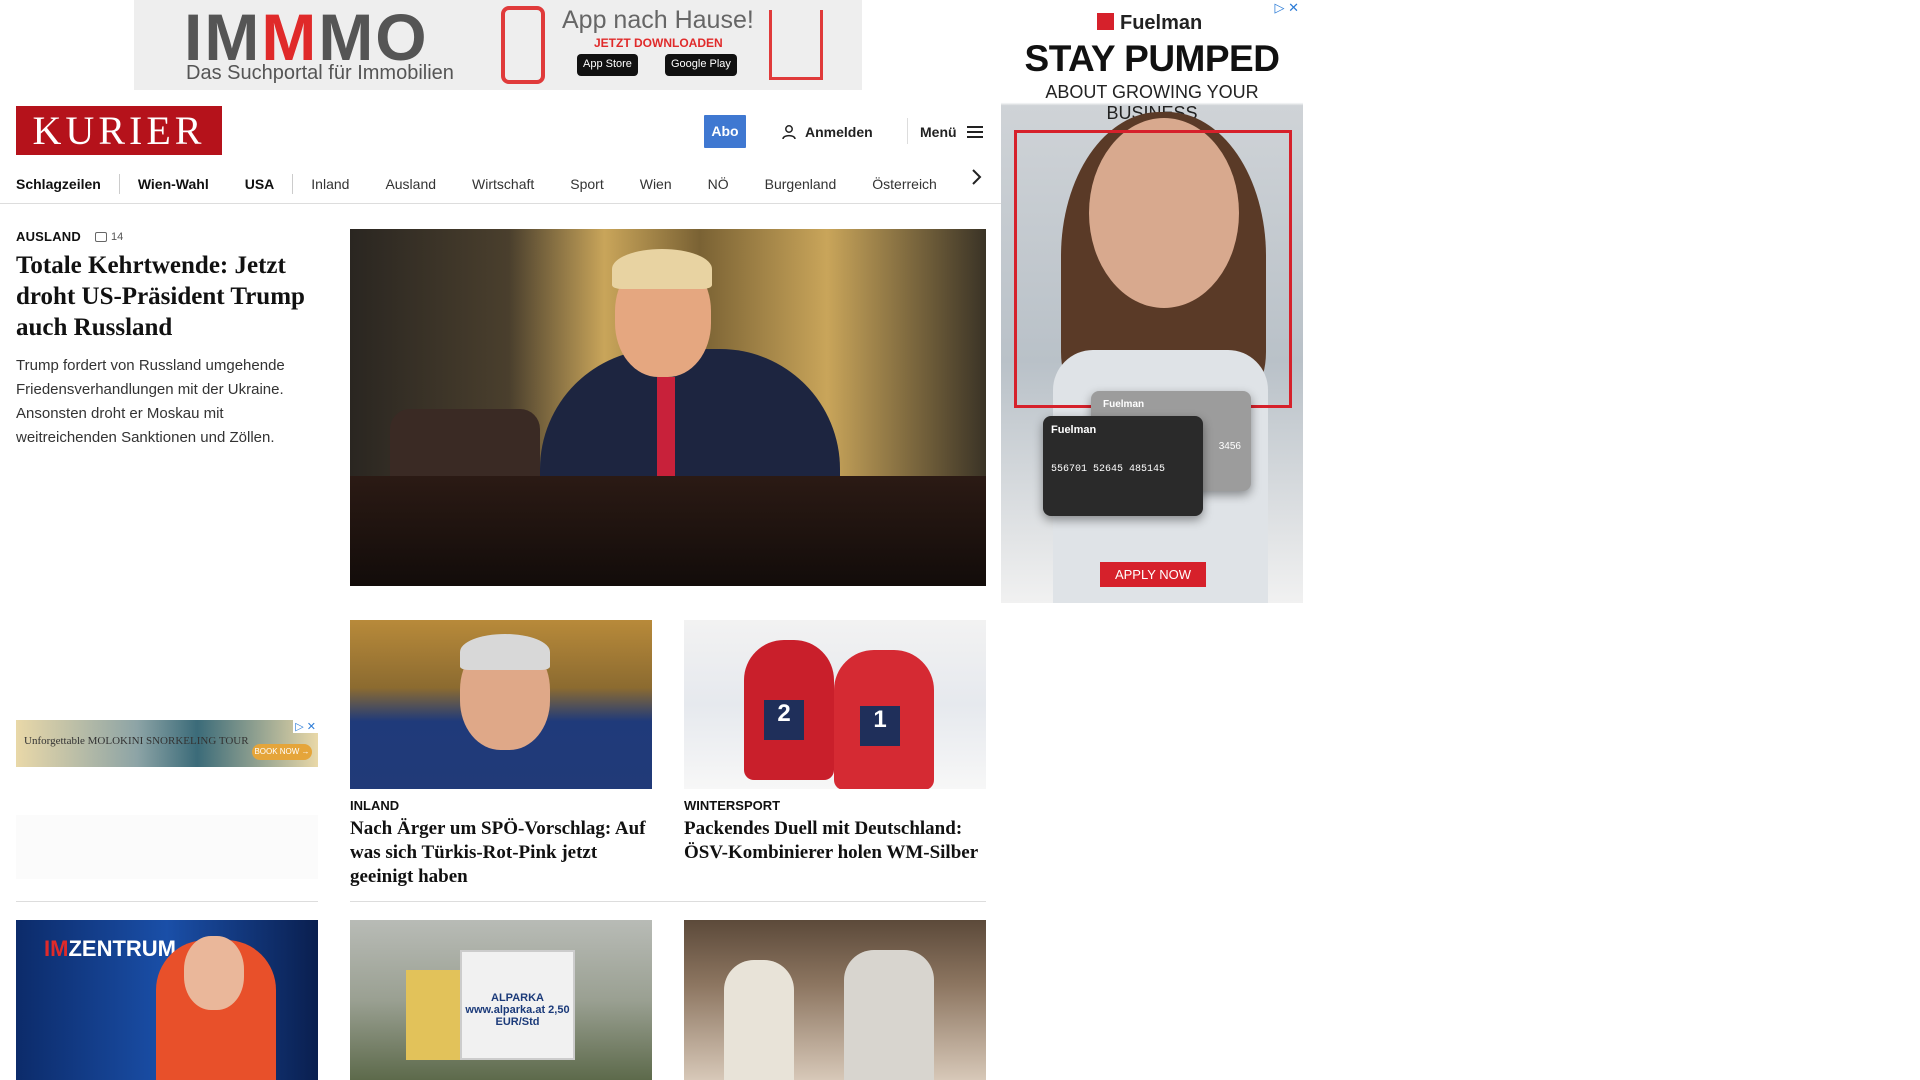 The width and height of the screenshot is (1920, 1080). Describe the element at coordinates (1153, 269) in the screenshot. I see `ad-frame` at that location.